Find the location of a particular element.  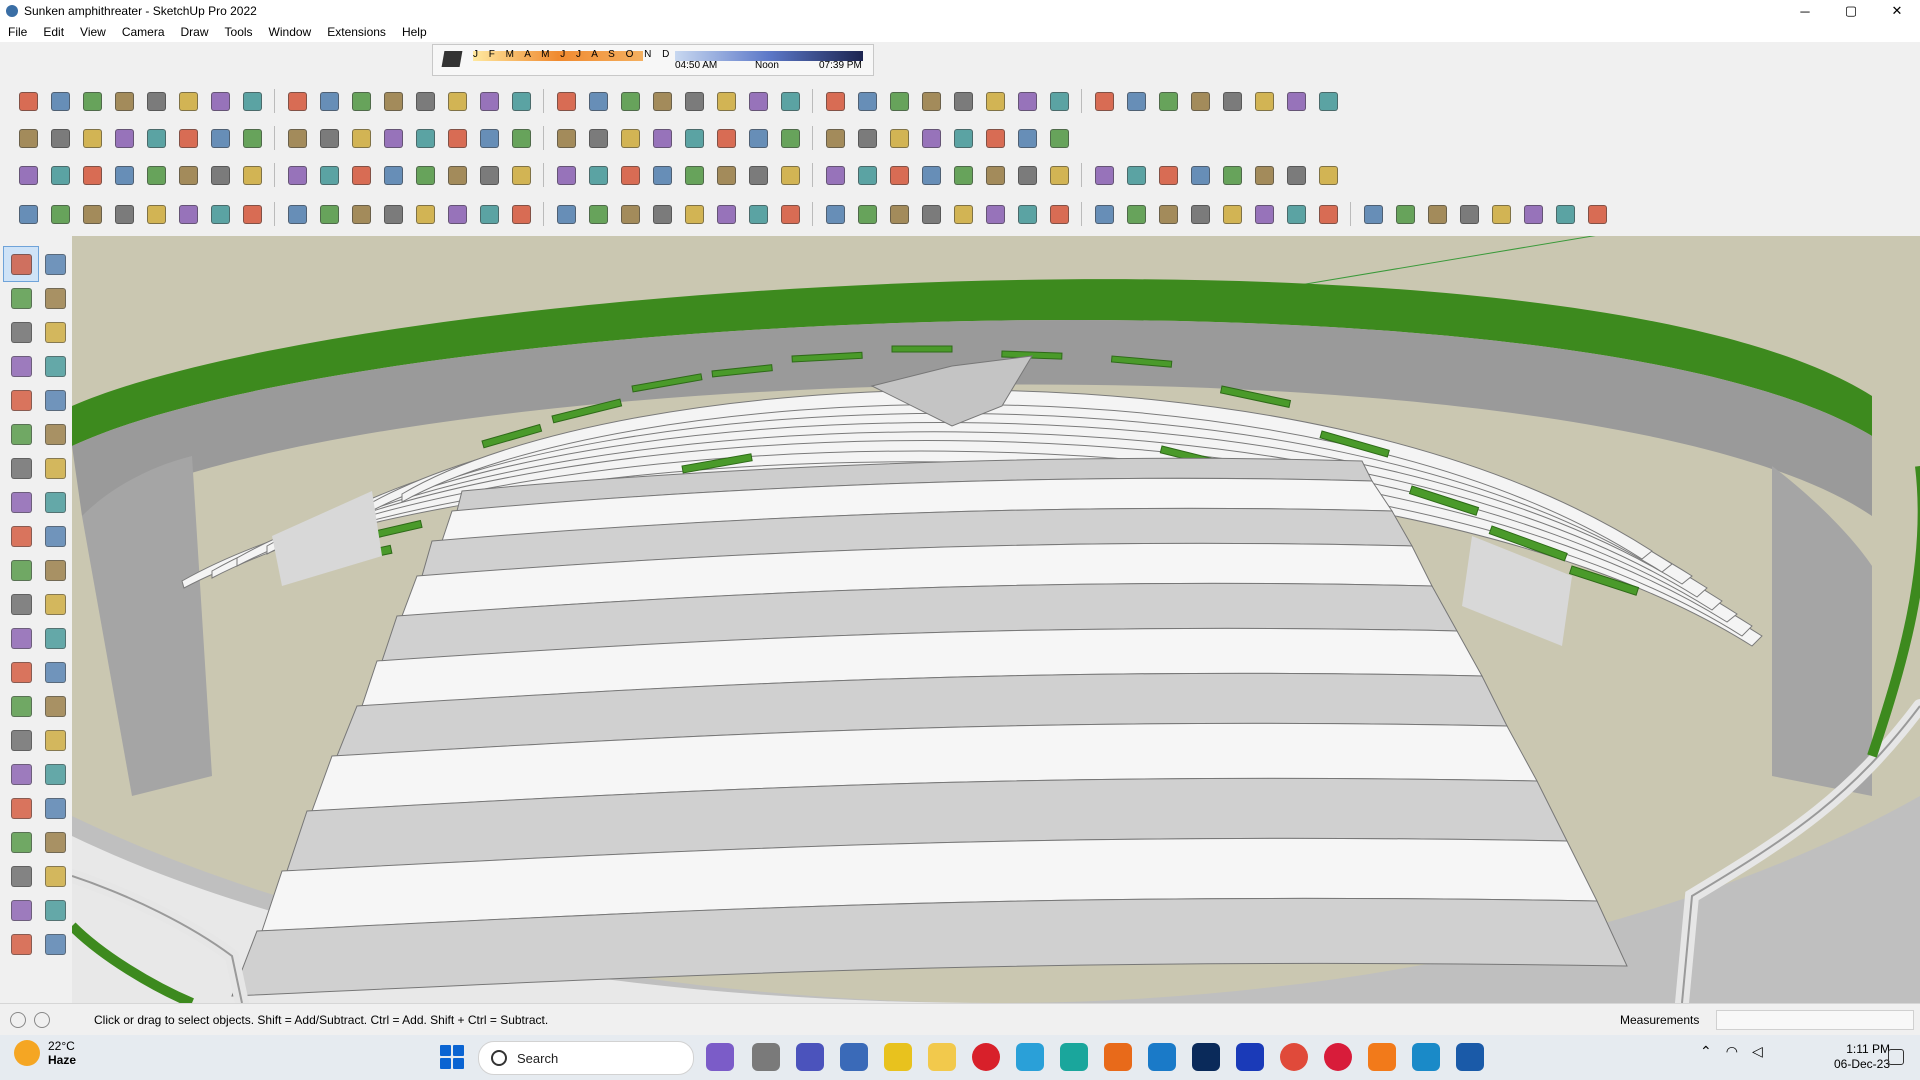

measurements-input is located at coordinates (1815, 1020).